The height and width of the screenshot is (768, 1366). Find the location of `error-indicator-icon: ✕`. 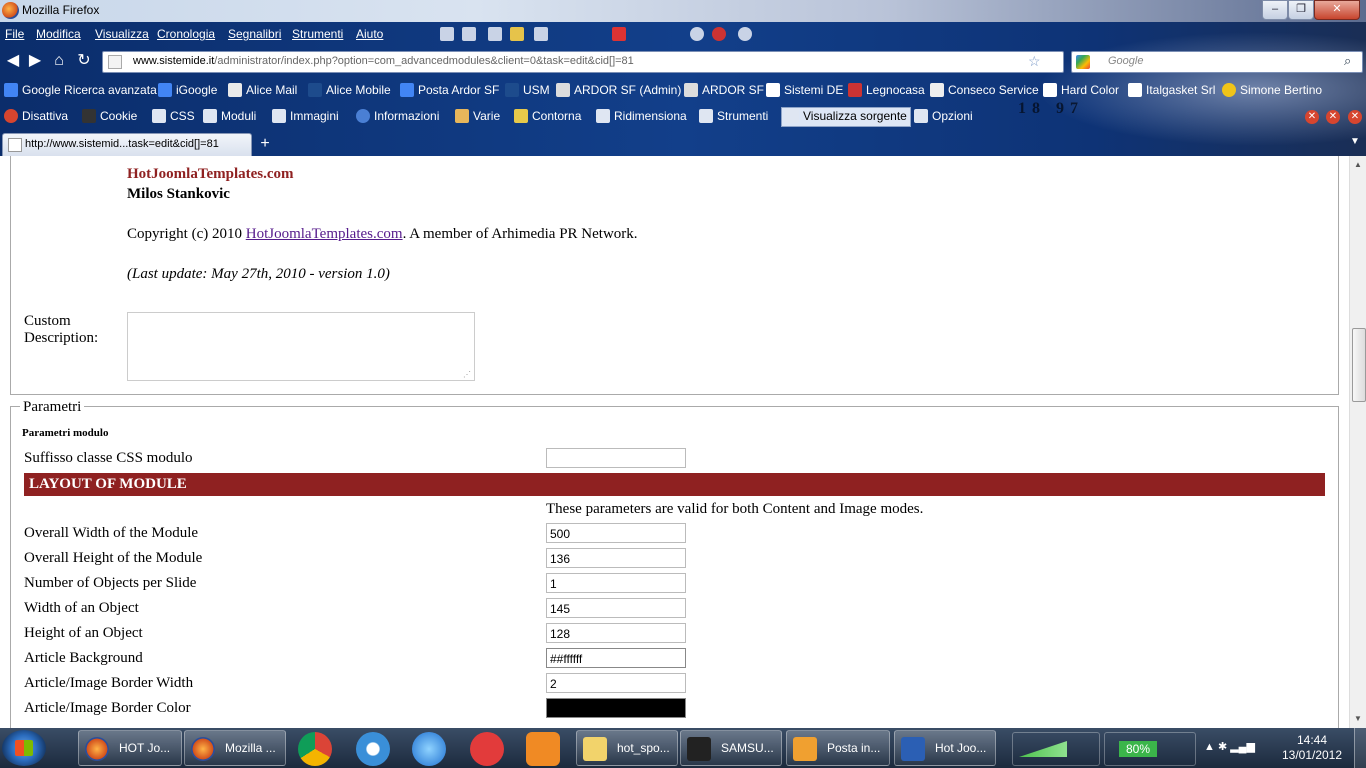

error-indicator-icon: ✕ is located at coordinates (1312, 117).